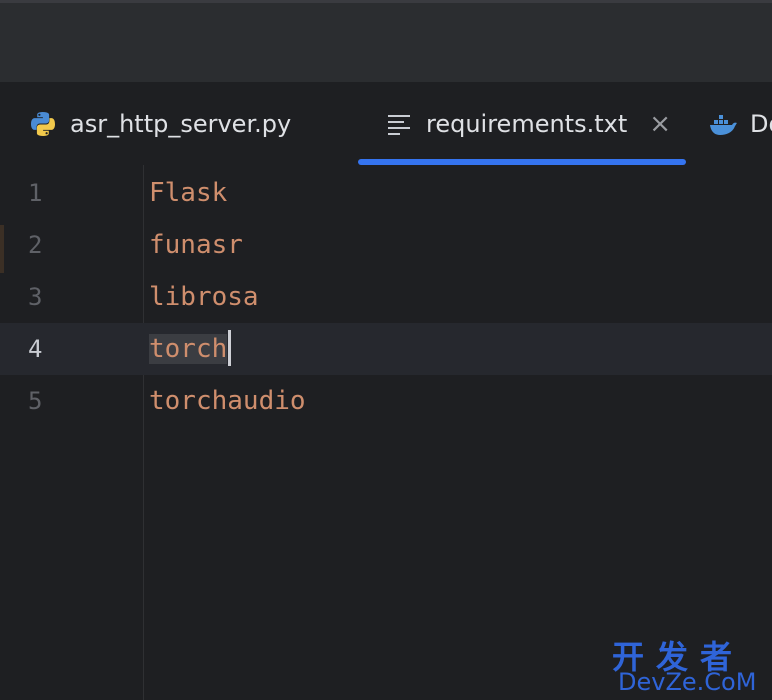 The width and height of the screenshot is (772, 700). What do you see at coordinates (386, 193) in the screenshot?
I see `code-line: 1 Flask` at bounding box center [386, 193].